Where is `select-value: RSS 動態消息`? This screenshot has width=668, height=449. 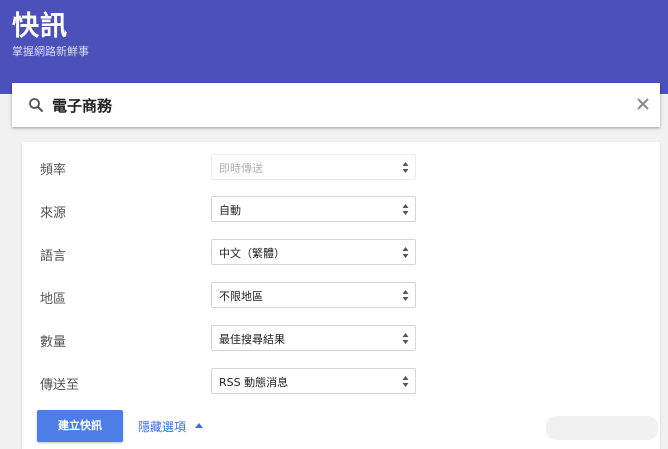
select-value: RSS 動態消息 is located at coordinates (254, 382).